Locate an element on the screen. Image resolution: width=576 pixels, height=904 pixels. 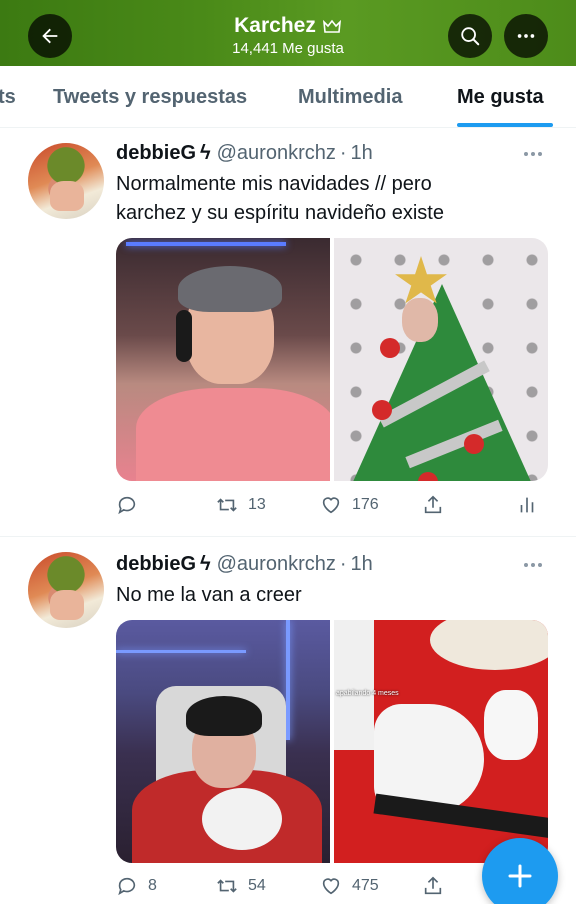
like-count: 475 is located at coordinates (365, 885).